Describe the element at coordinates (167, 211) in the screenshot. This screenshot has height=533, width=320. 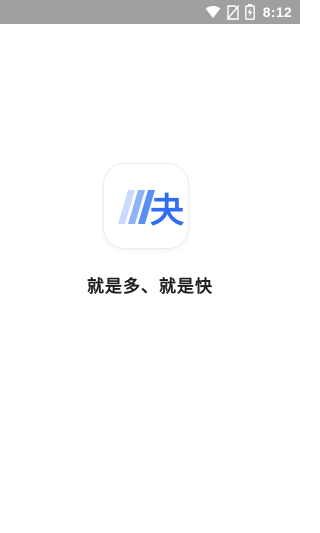
I see `logo-char: 夬` at that location.